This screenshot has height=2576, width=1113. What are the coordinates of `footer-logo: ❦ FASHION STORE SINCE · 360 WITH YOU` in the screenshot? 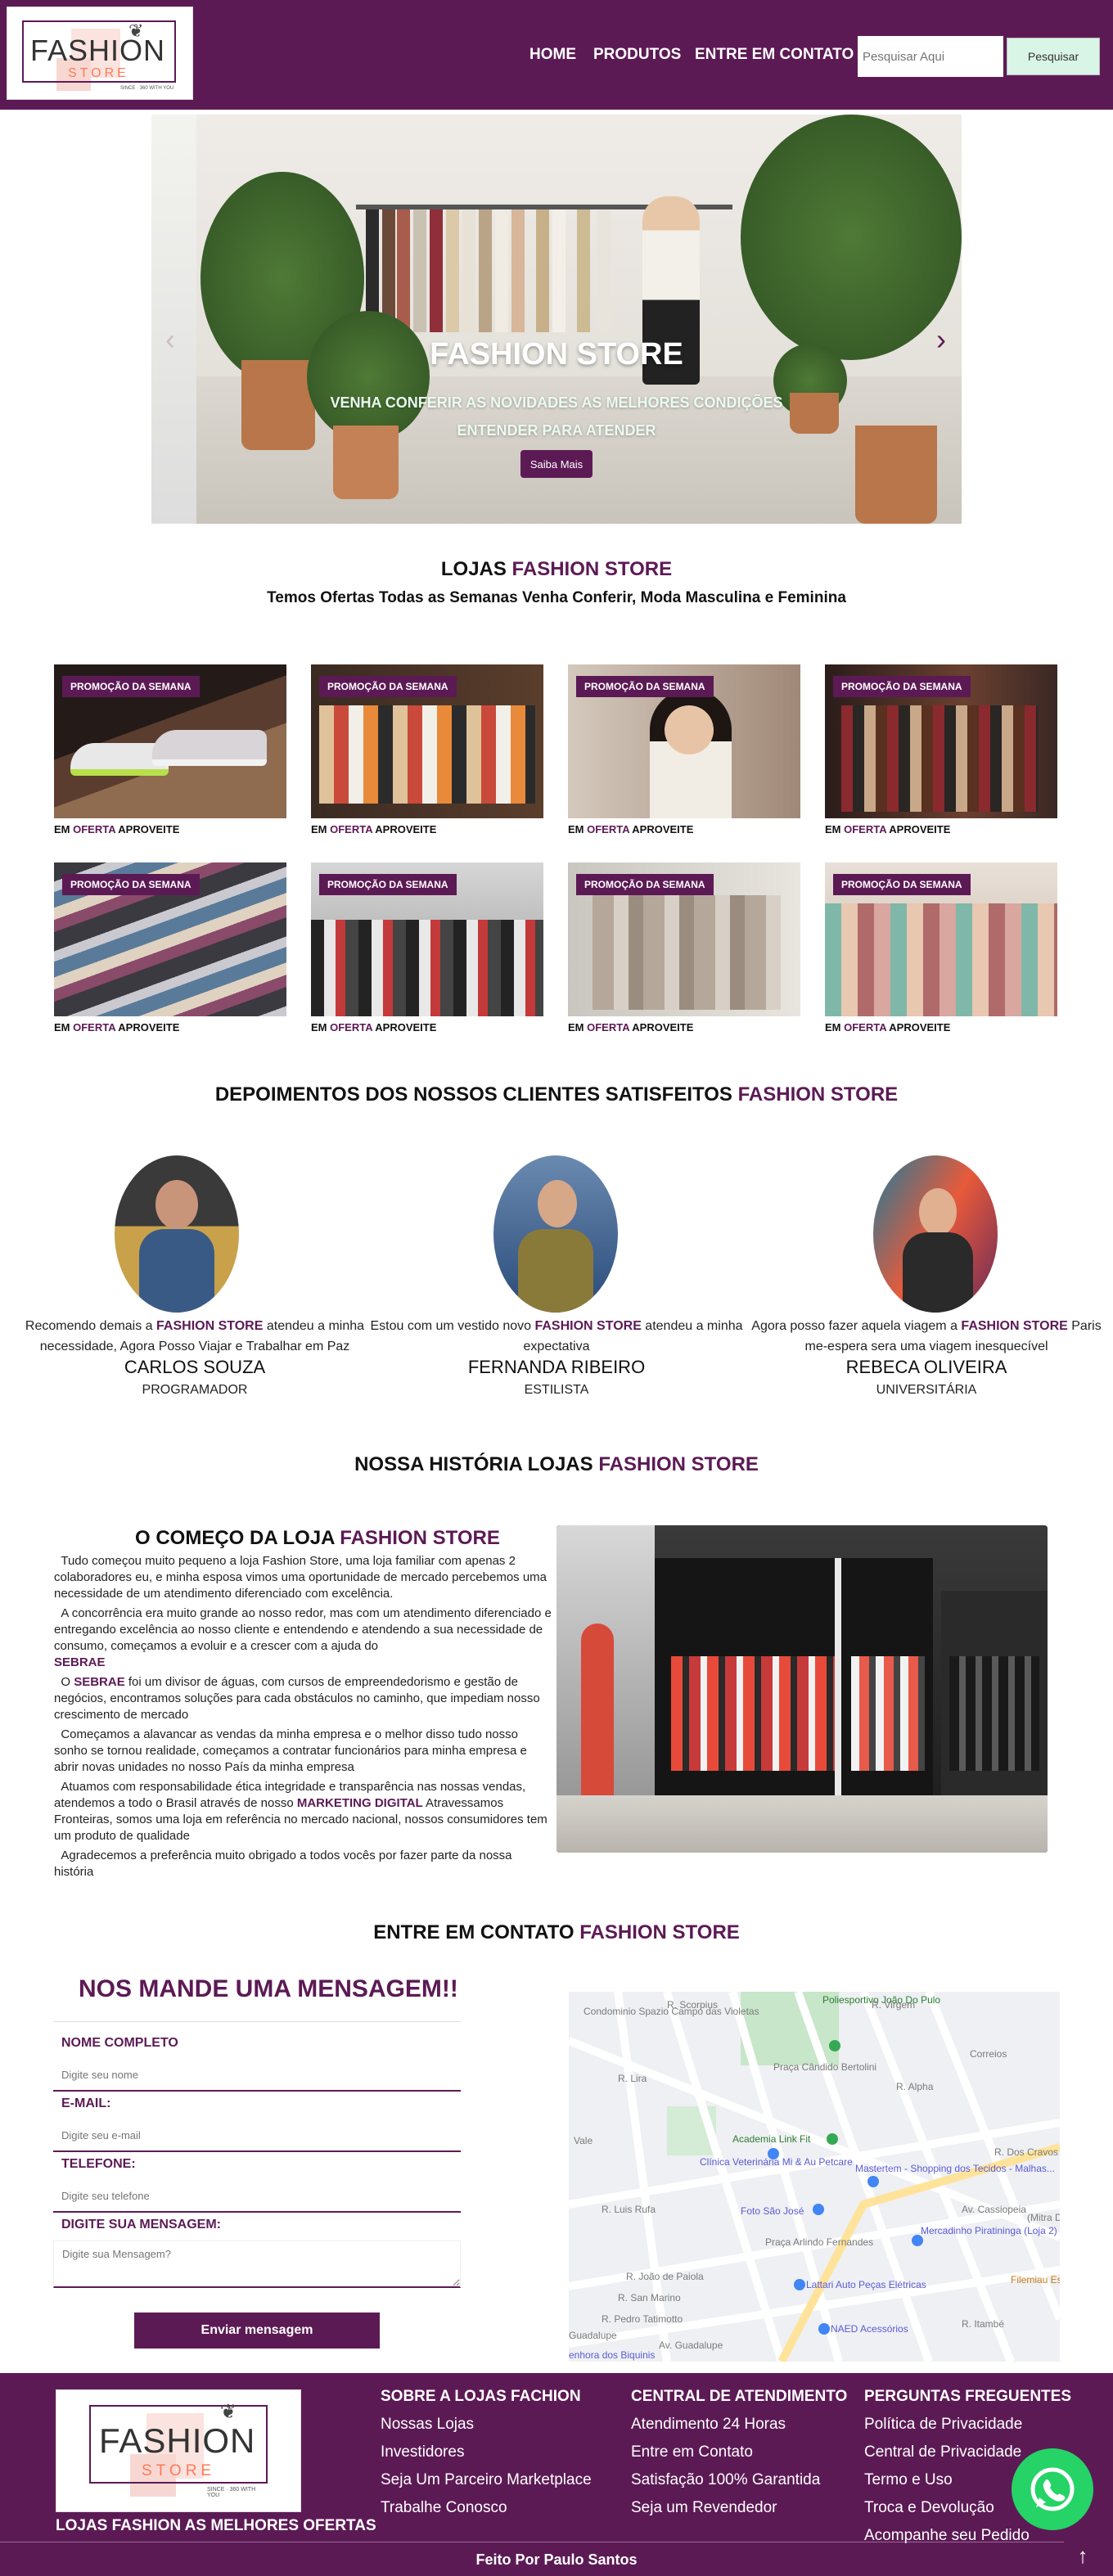 It's located at (178, 2450).